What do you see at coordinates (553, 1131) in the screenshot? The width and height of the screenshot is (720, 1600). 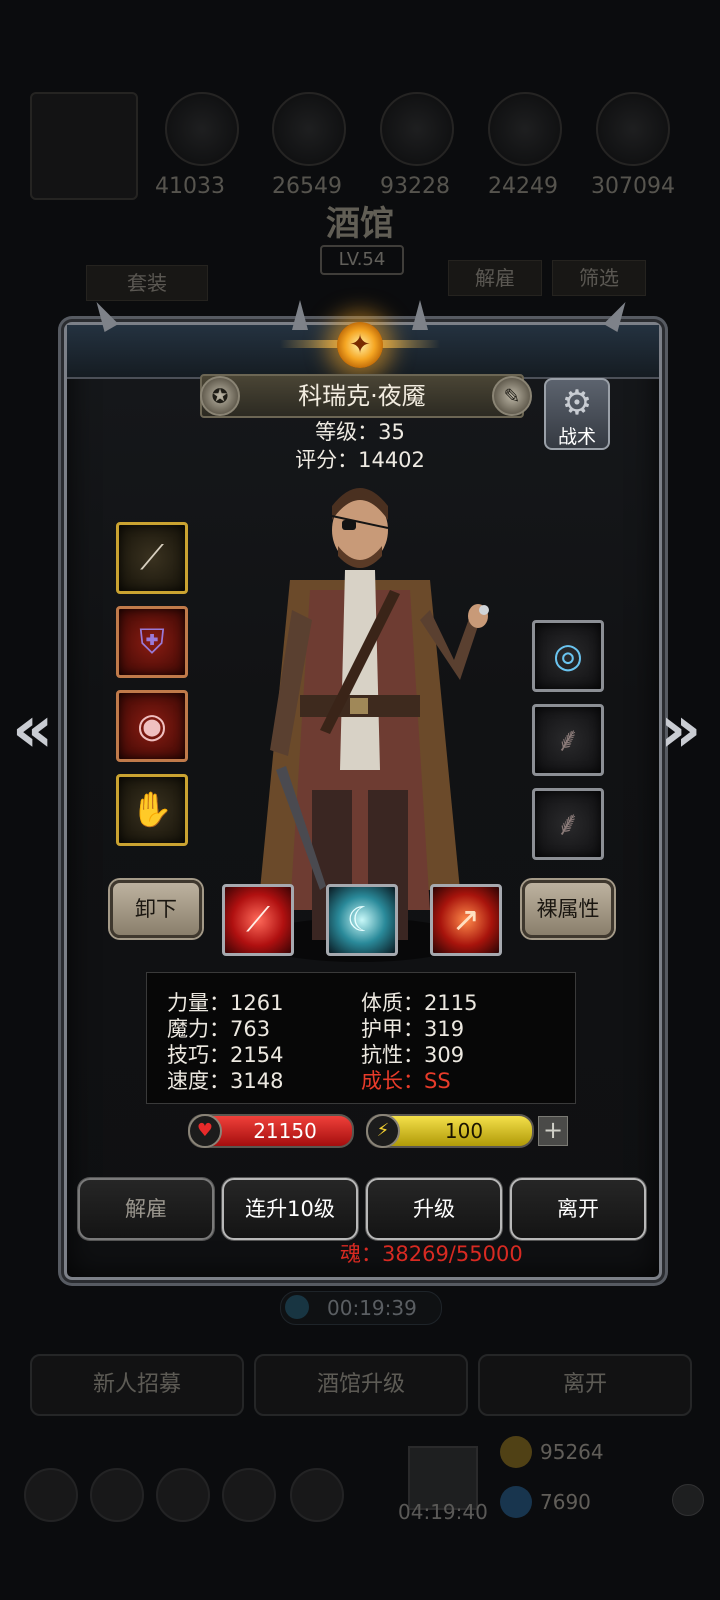 I see `add-energy-button: +` at bounding box center [553, 1131].